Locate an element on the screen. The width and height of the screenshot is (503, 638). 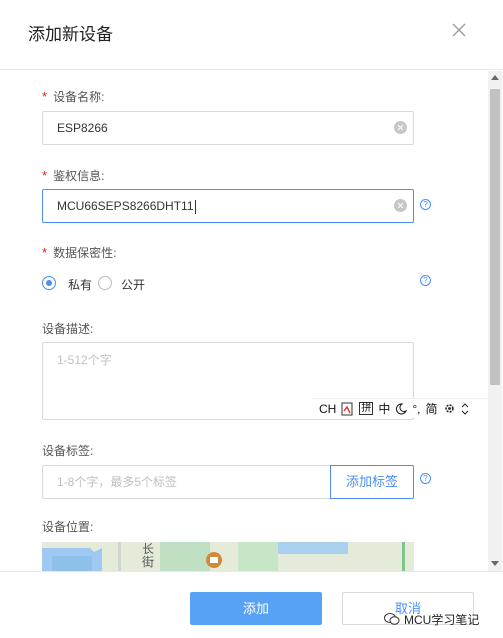
ime-toolbar: CH 拼 中 °, 简 is located at coordinates (407, 408).